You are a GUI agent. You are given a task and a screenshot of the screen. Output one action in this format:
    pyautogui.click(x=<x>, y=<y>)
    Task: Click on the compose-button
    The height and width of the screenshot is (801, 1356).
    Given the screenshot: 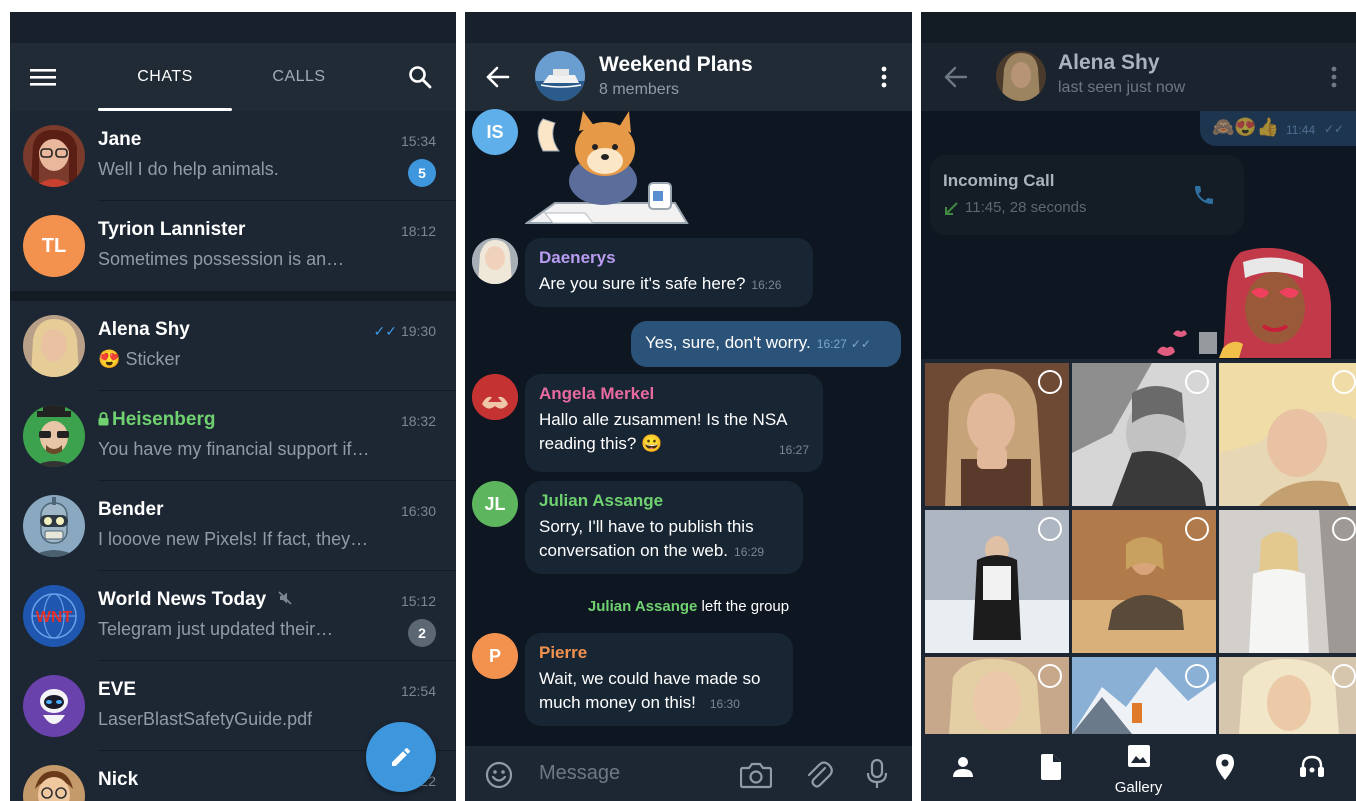 What is the action you would take?
    pyautogui.click(x=401, y=757)
    